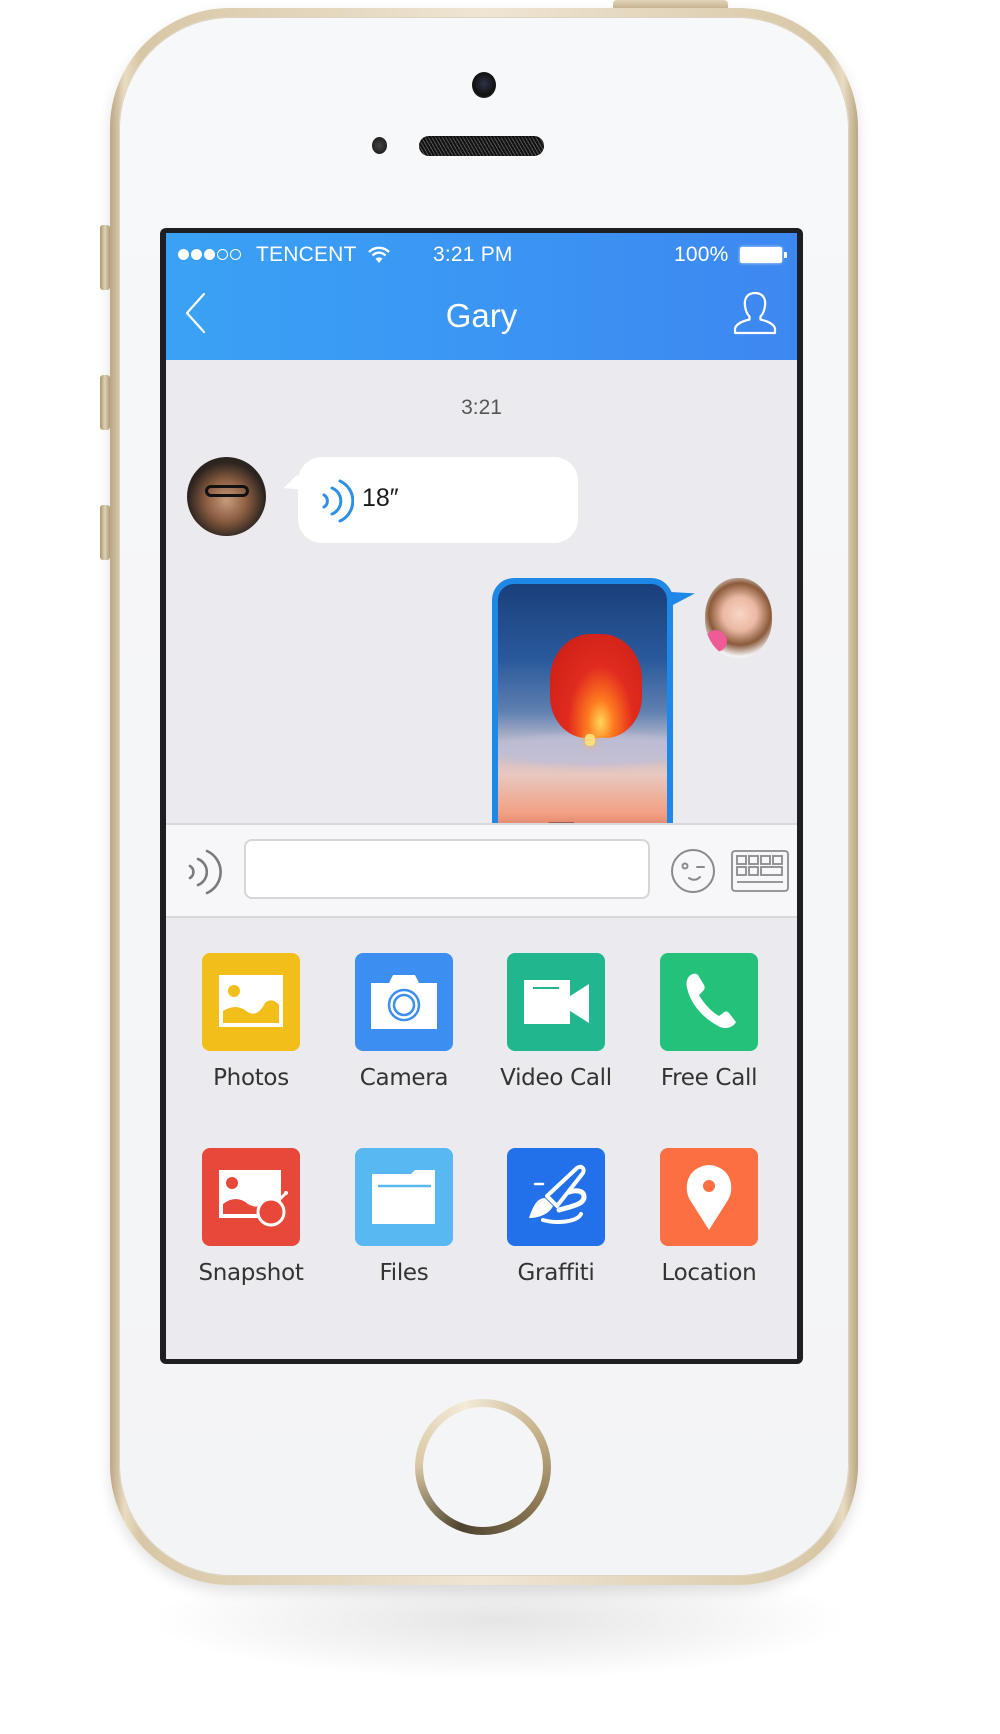  I want to click on app-location: Location, so click(710, 1228).